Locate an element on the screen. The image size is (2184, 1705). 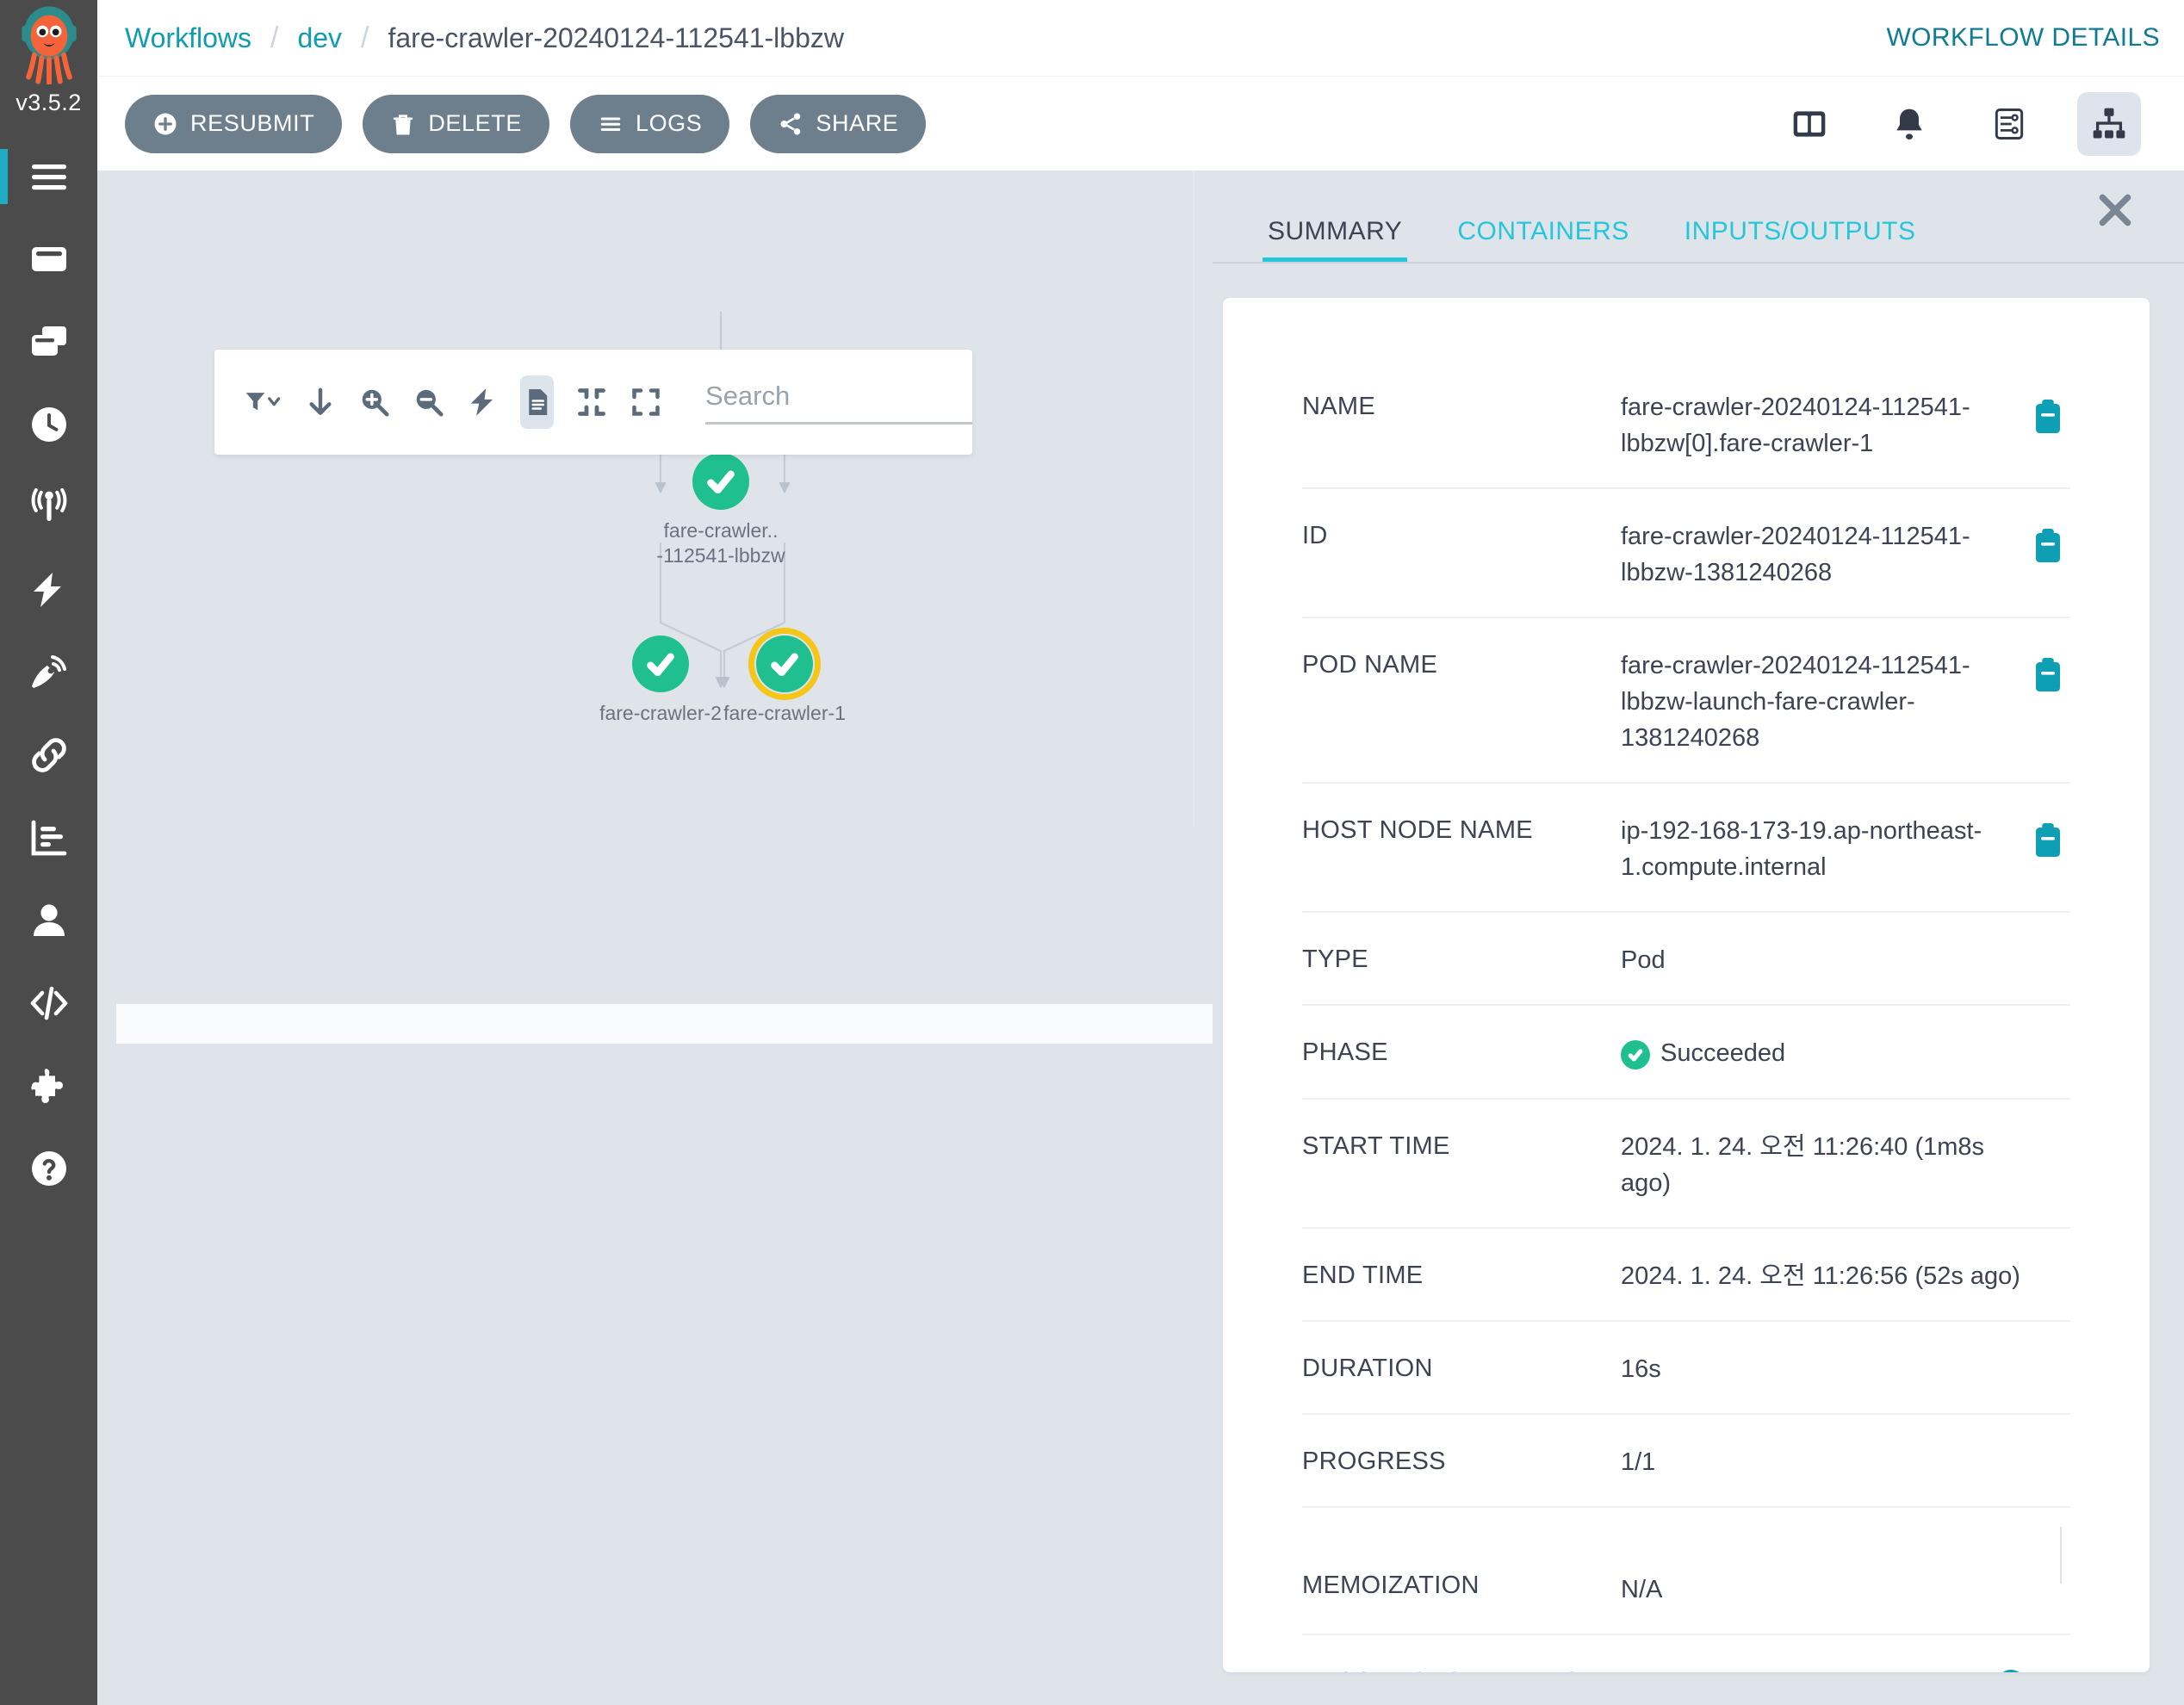
zoom-in-button is located at coordinates (375, 402).